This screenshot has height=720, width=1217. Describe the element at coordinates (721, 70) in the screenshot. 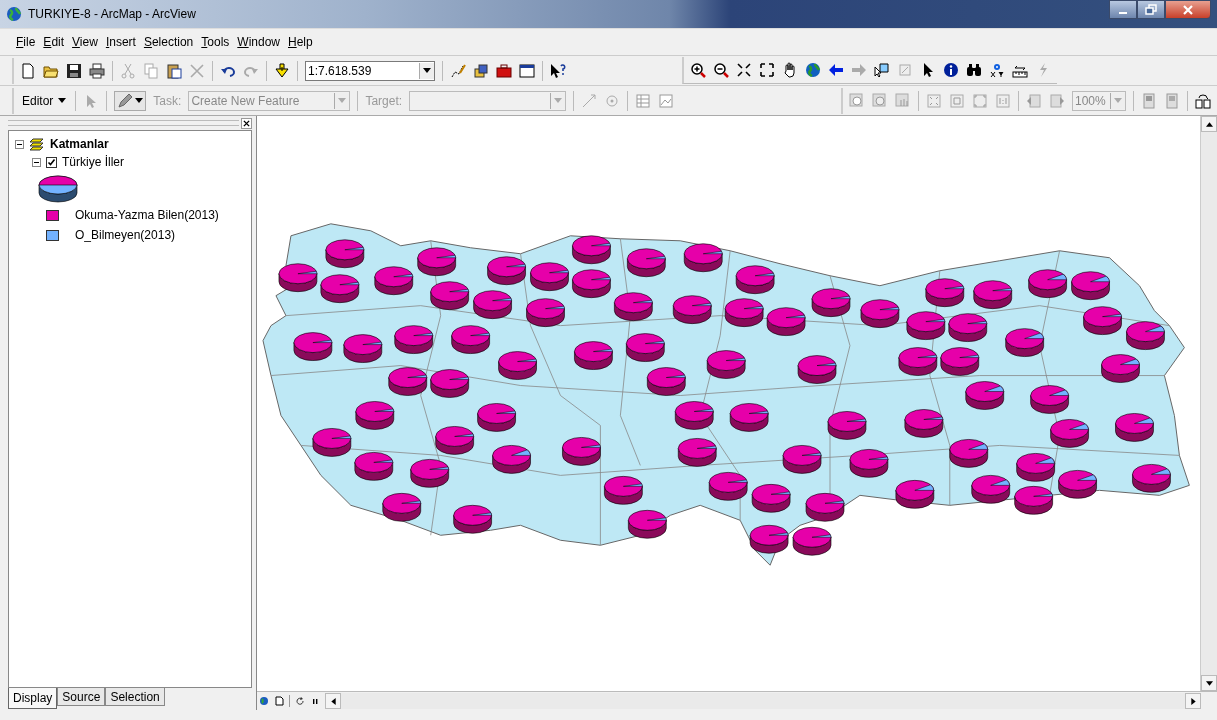

I see `zoom-out-icon` at that location.